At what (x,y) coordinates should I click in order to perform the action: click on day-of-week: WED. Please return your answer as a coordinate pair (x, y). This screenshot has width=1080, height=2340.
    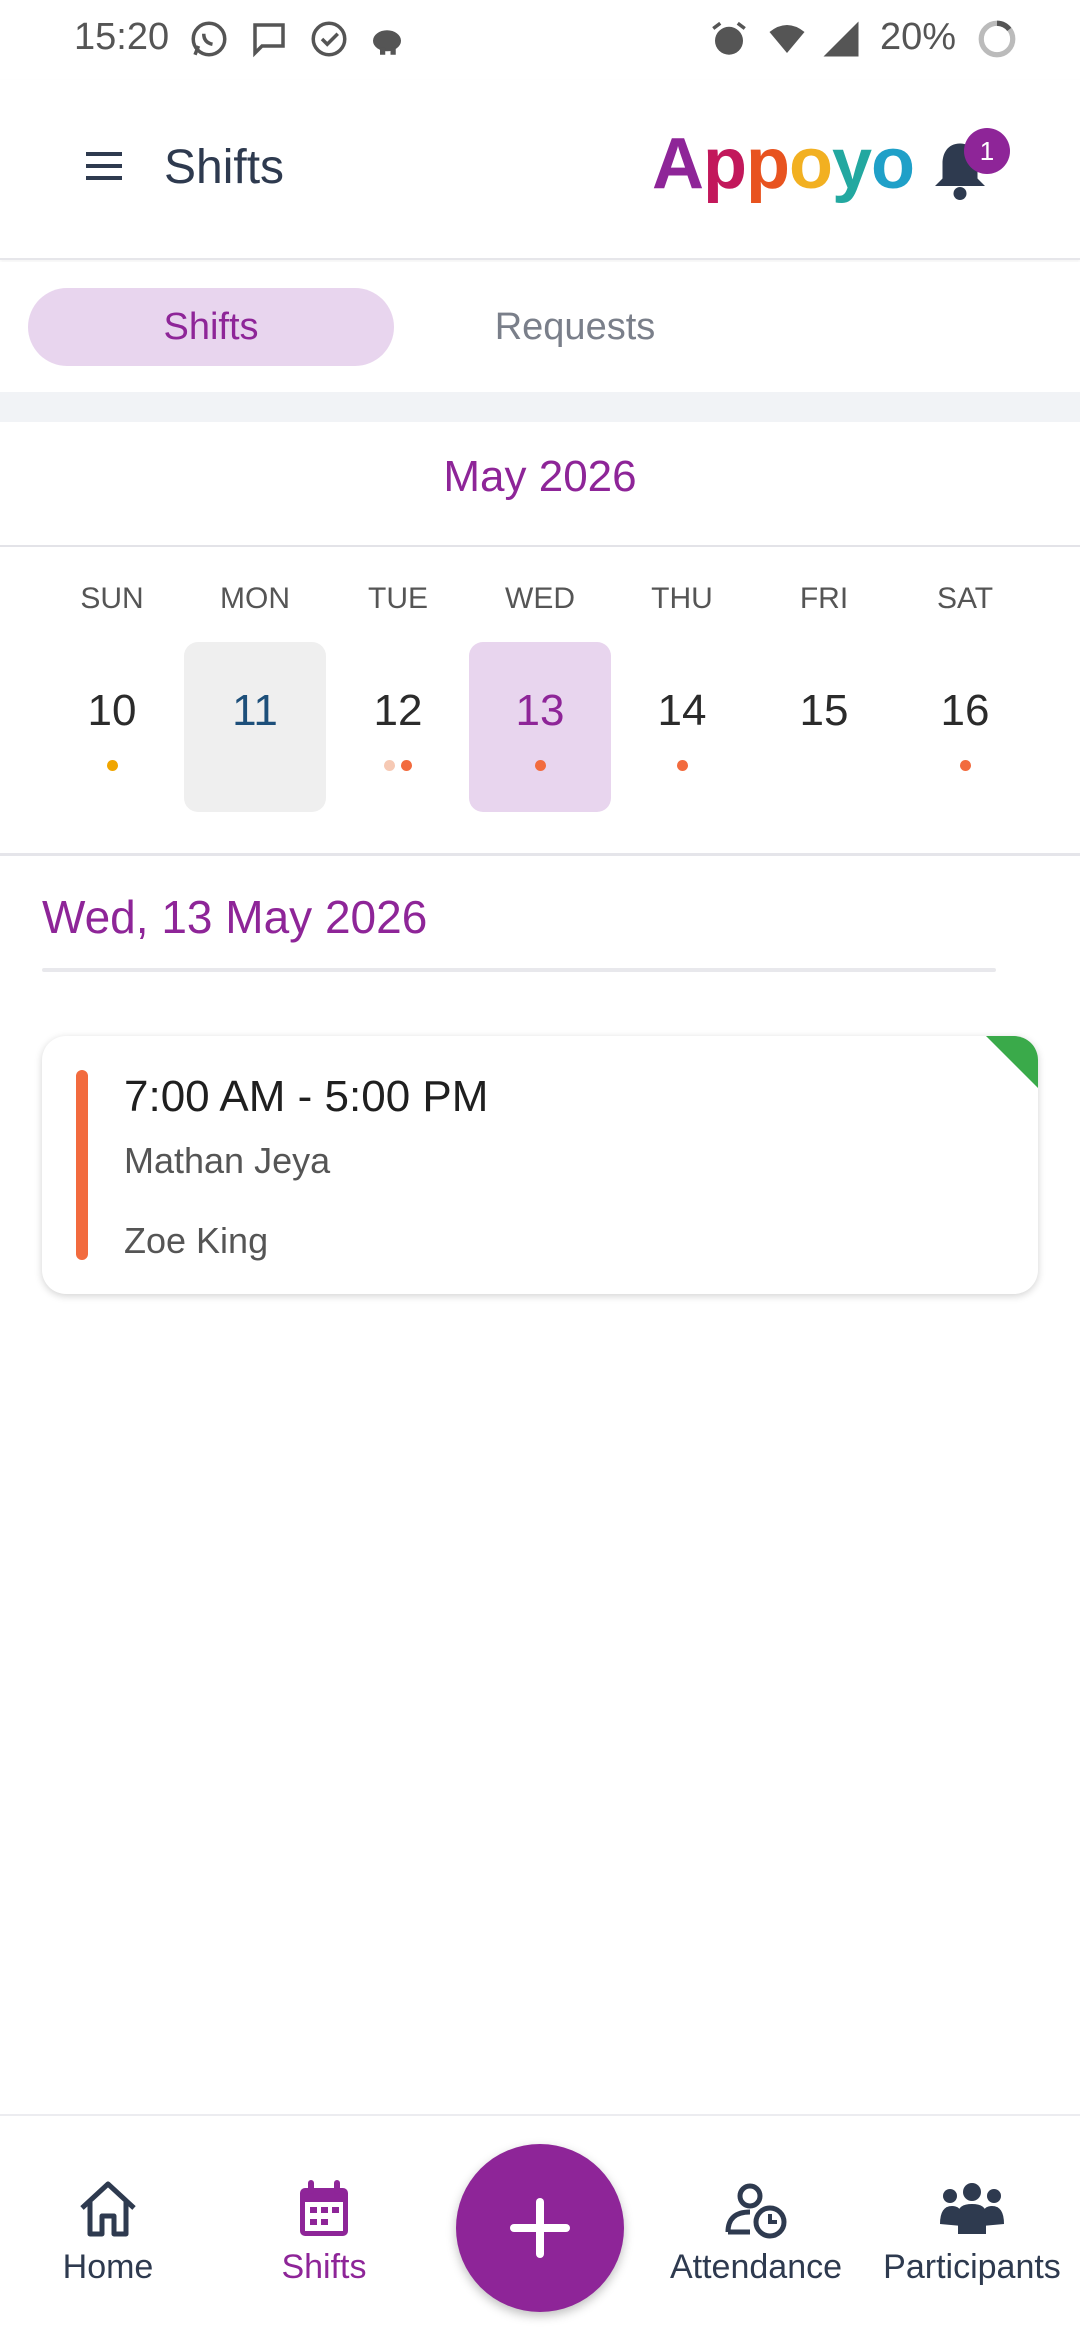
    Looking at the image, I should click on (540, 598).